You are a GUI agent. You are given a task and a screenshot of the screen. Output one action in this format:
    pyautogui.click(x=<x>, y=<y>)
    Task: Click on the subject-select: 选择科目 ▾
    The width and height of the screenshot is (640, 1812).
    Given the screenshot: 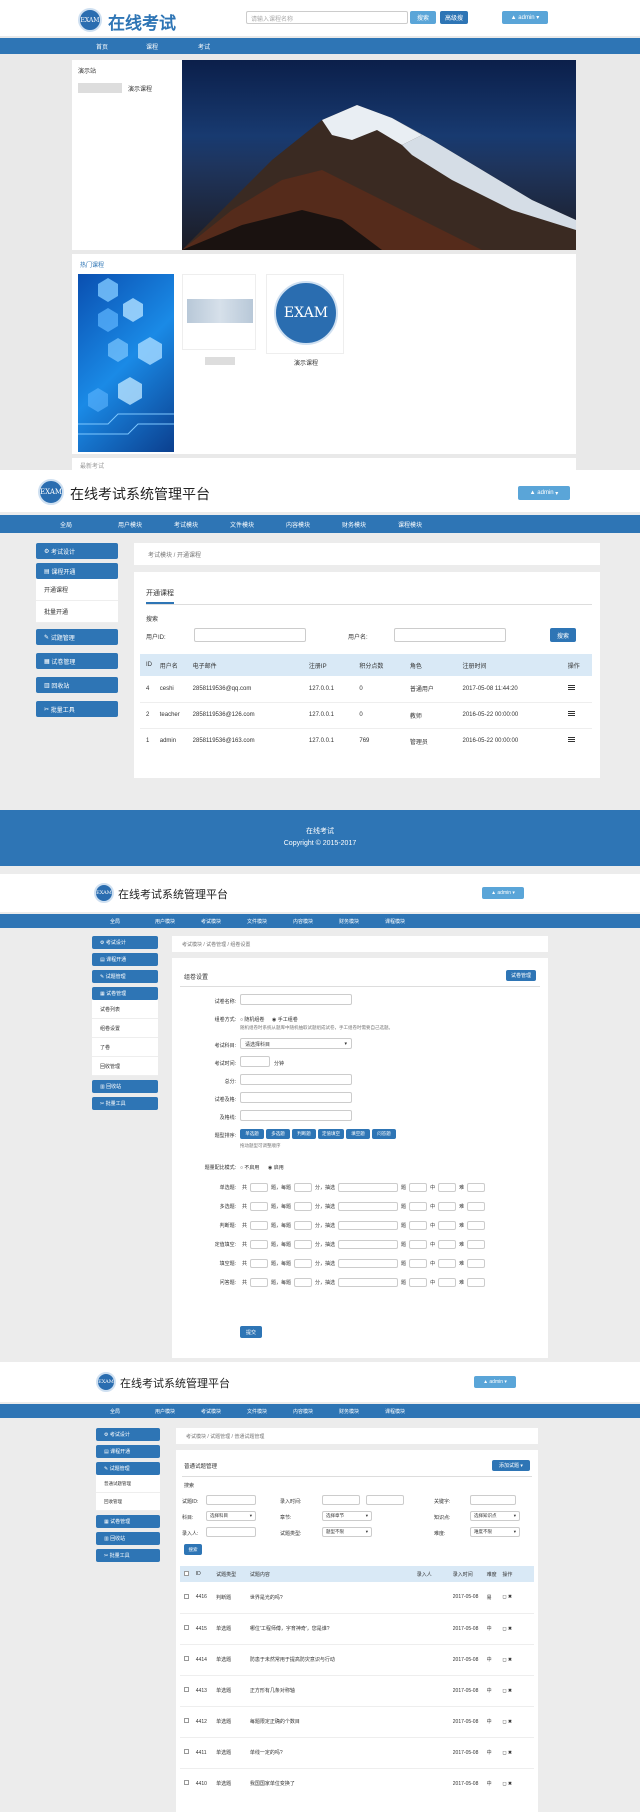 What is the action you would take?
    pyautogui.click(x=231, y=1516)
    